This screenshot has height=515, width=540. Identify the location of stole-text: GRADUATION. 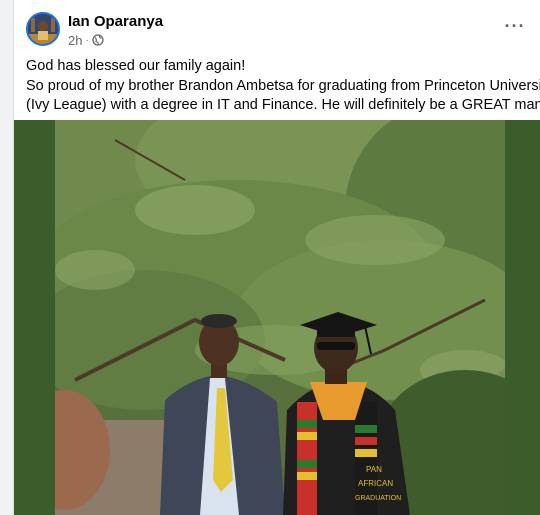
(378, 498).